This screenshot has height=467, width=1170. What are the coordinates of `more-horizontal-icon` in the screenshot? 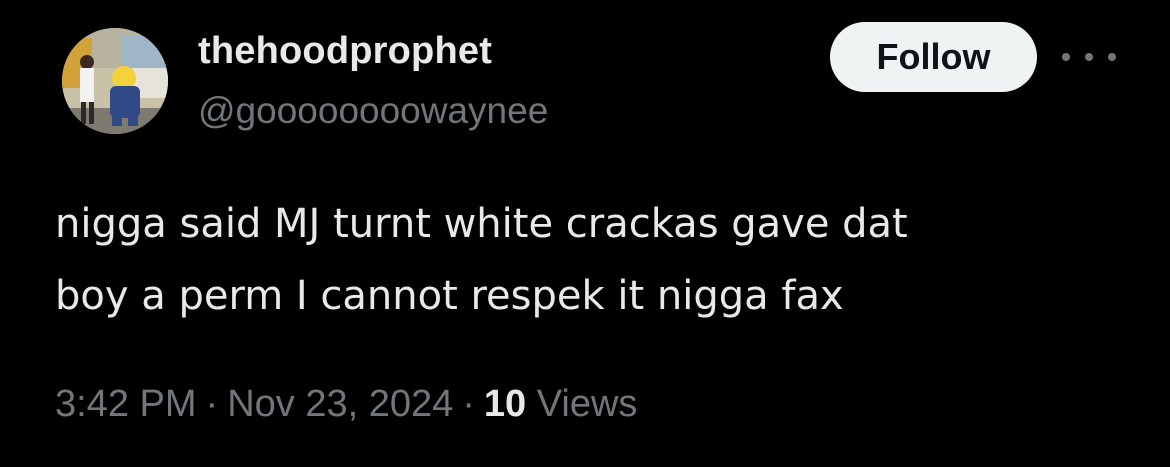 It's located at (1089, 57).